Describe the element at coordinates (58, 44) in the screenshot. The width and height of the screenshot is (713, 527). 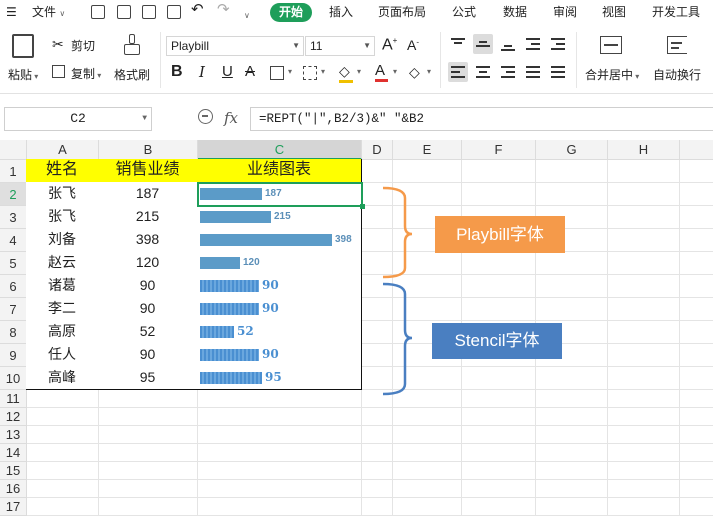
I see `scissors-icon: ✂` at that location.